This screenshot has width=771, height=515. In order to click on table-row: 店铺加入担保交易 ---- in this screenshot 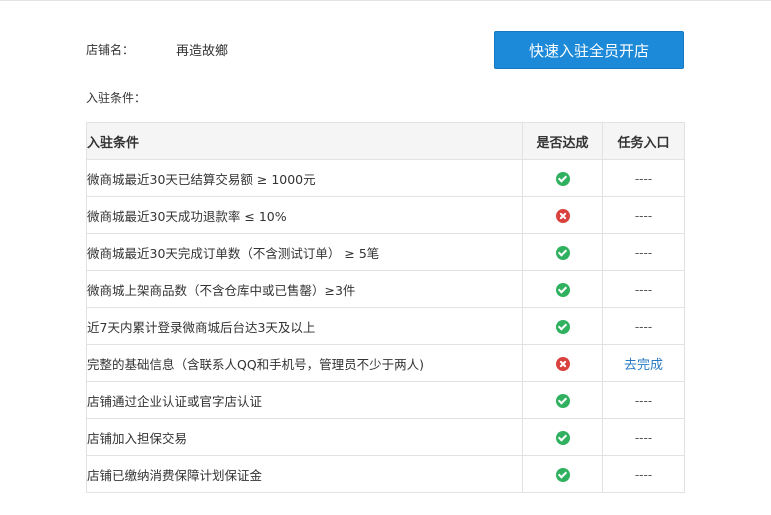, I will do `click(385, 437)`.